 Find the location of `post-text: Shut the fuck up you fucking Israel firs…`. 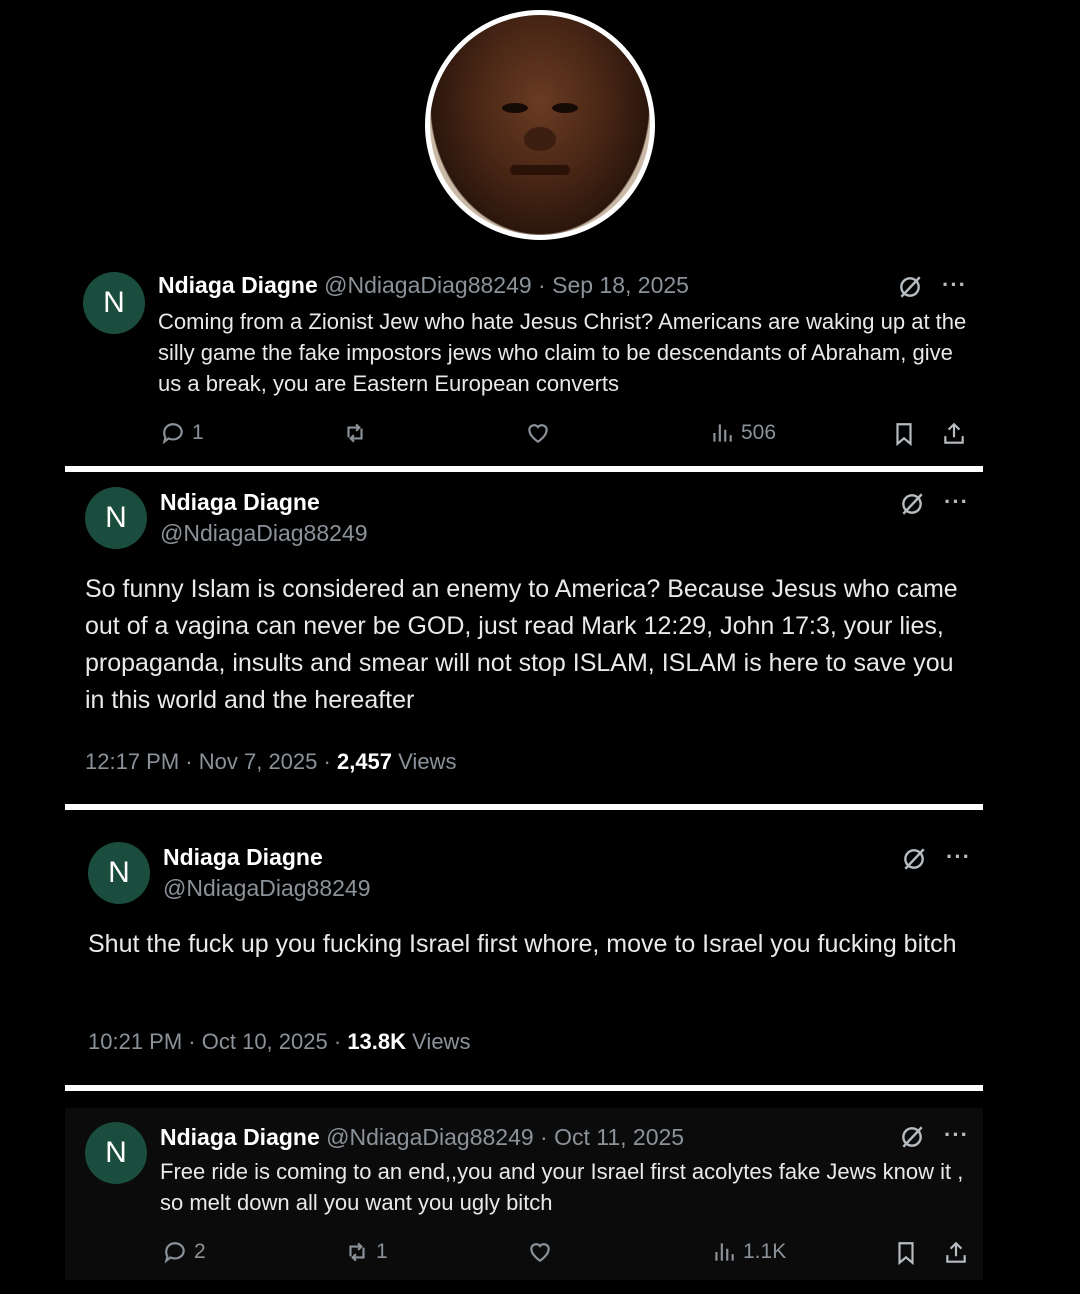

post-text: Shut the fuck up you fucking Israel firs… is located at coordinates (522, 944).